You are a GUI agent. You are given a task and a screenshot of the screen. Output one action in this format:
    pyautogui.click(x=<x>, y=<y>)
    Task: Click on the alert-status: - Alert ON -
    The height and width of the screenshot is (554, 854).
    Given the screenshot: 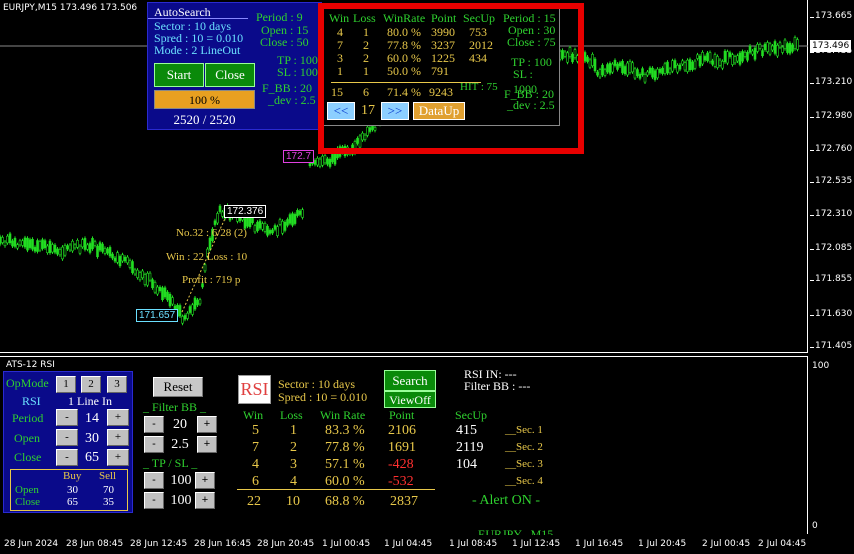 What is the action you would take?
    pyautogui.click(x=506, y=500)
    